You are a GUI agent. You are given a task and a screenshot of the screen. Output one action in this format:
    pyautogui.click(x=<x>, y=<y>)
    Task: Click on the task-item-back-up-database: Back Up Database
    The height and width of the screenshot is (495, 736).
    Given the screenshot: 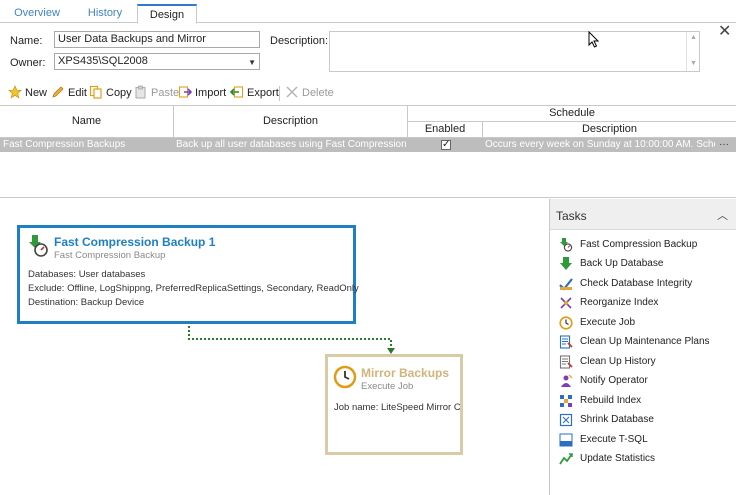 What is the action you would take?
    pyautogui.click(x=647, y=264)
    